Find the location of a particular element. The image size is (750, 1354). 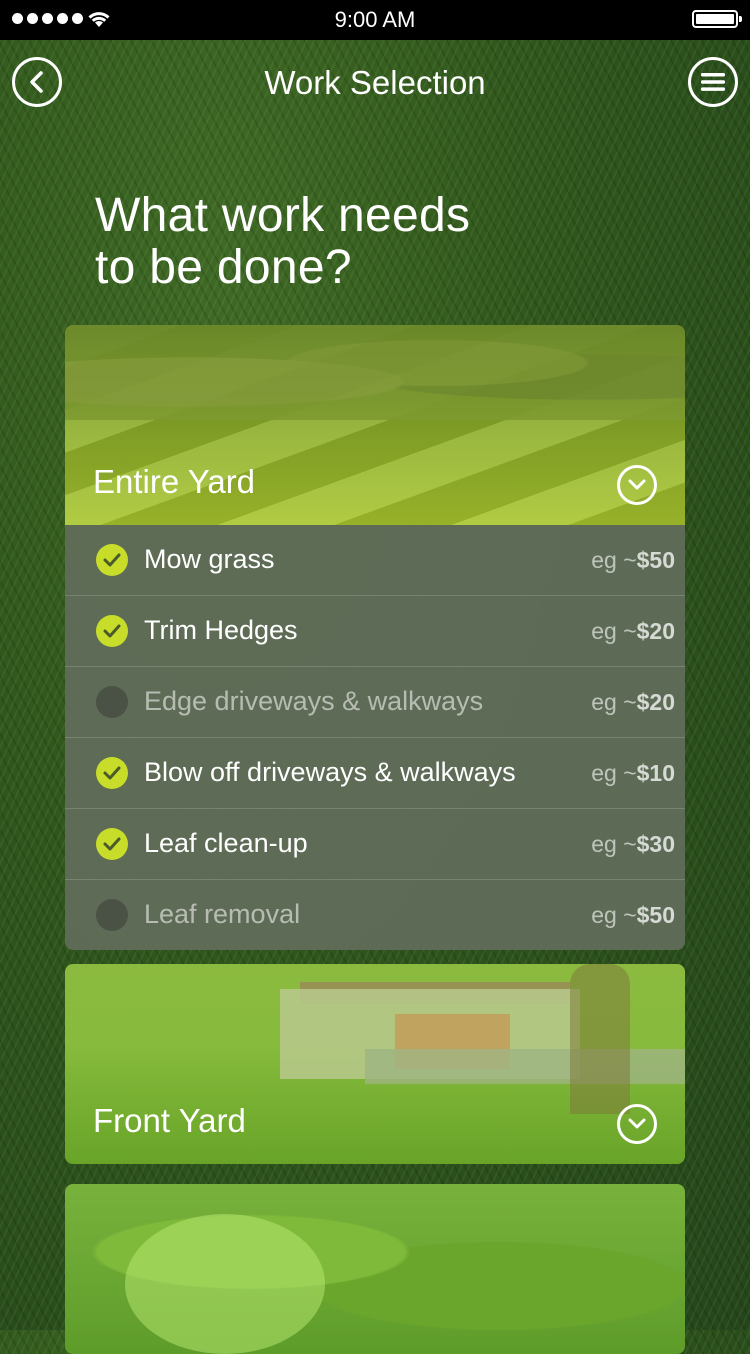

status-time: 9:00 AM is located at coordinates (375, 19).